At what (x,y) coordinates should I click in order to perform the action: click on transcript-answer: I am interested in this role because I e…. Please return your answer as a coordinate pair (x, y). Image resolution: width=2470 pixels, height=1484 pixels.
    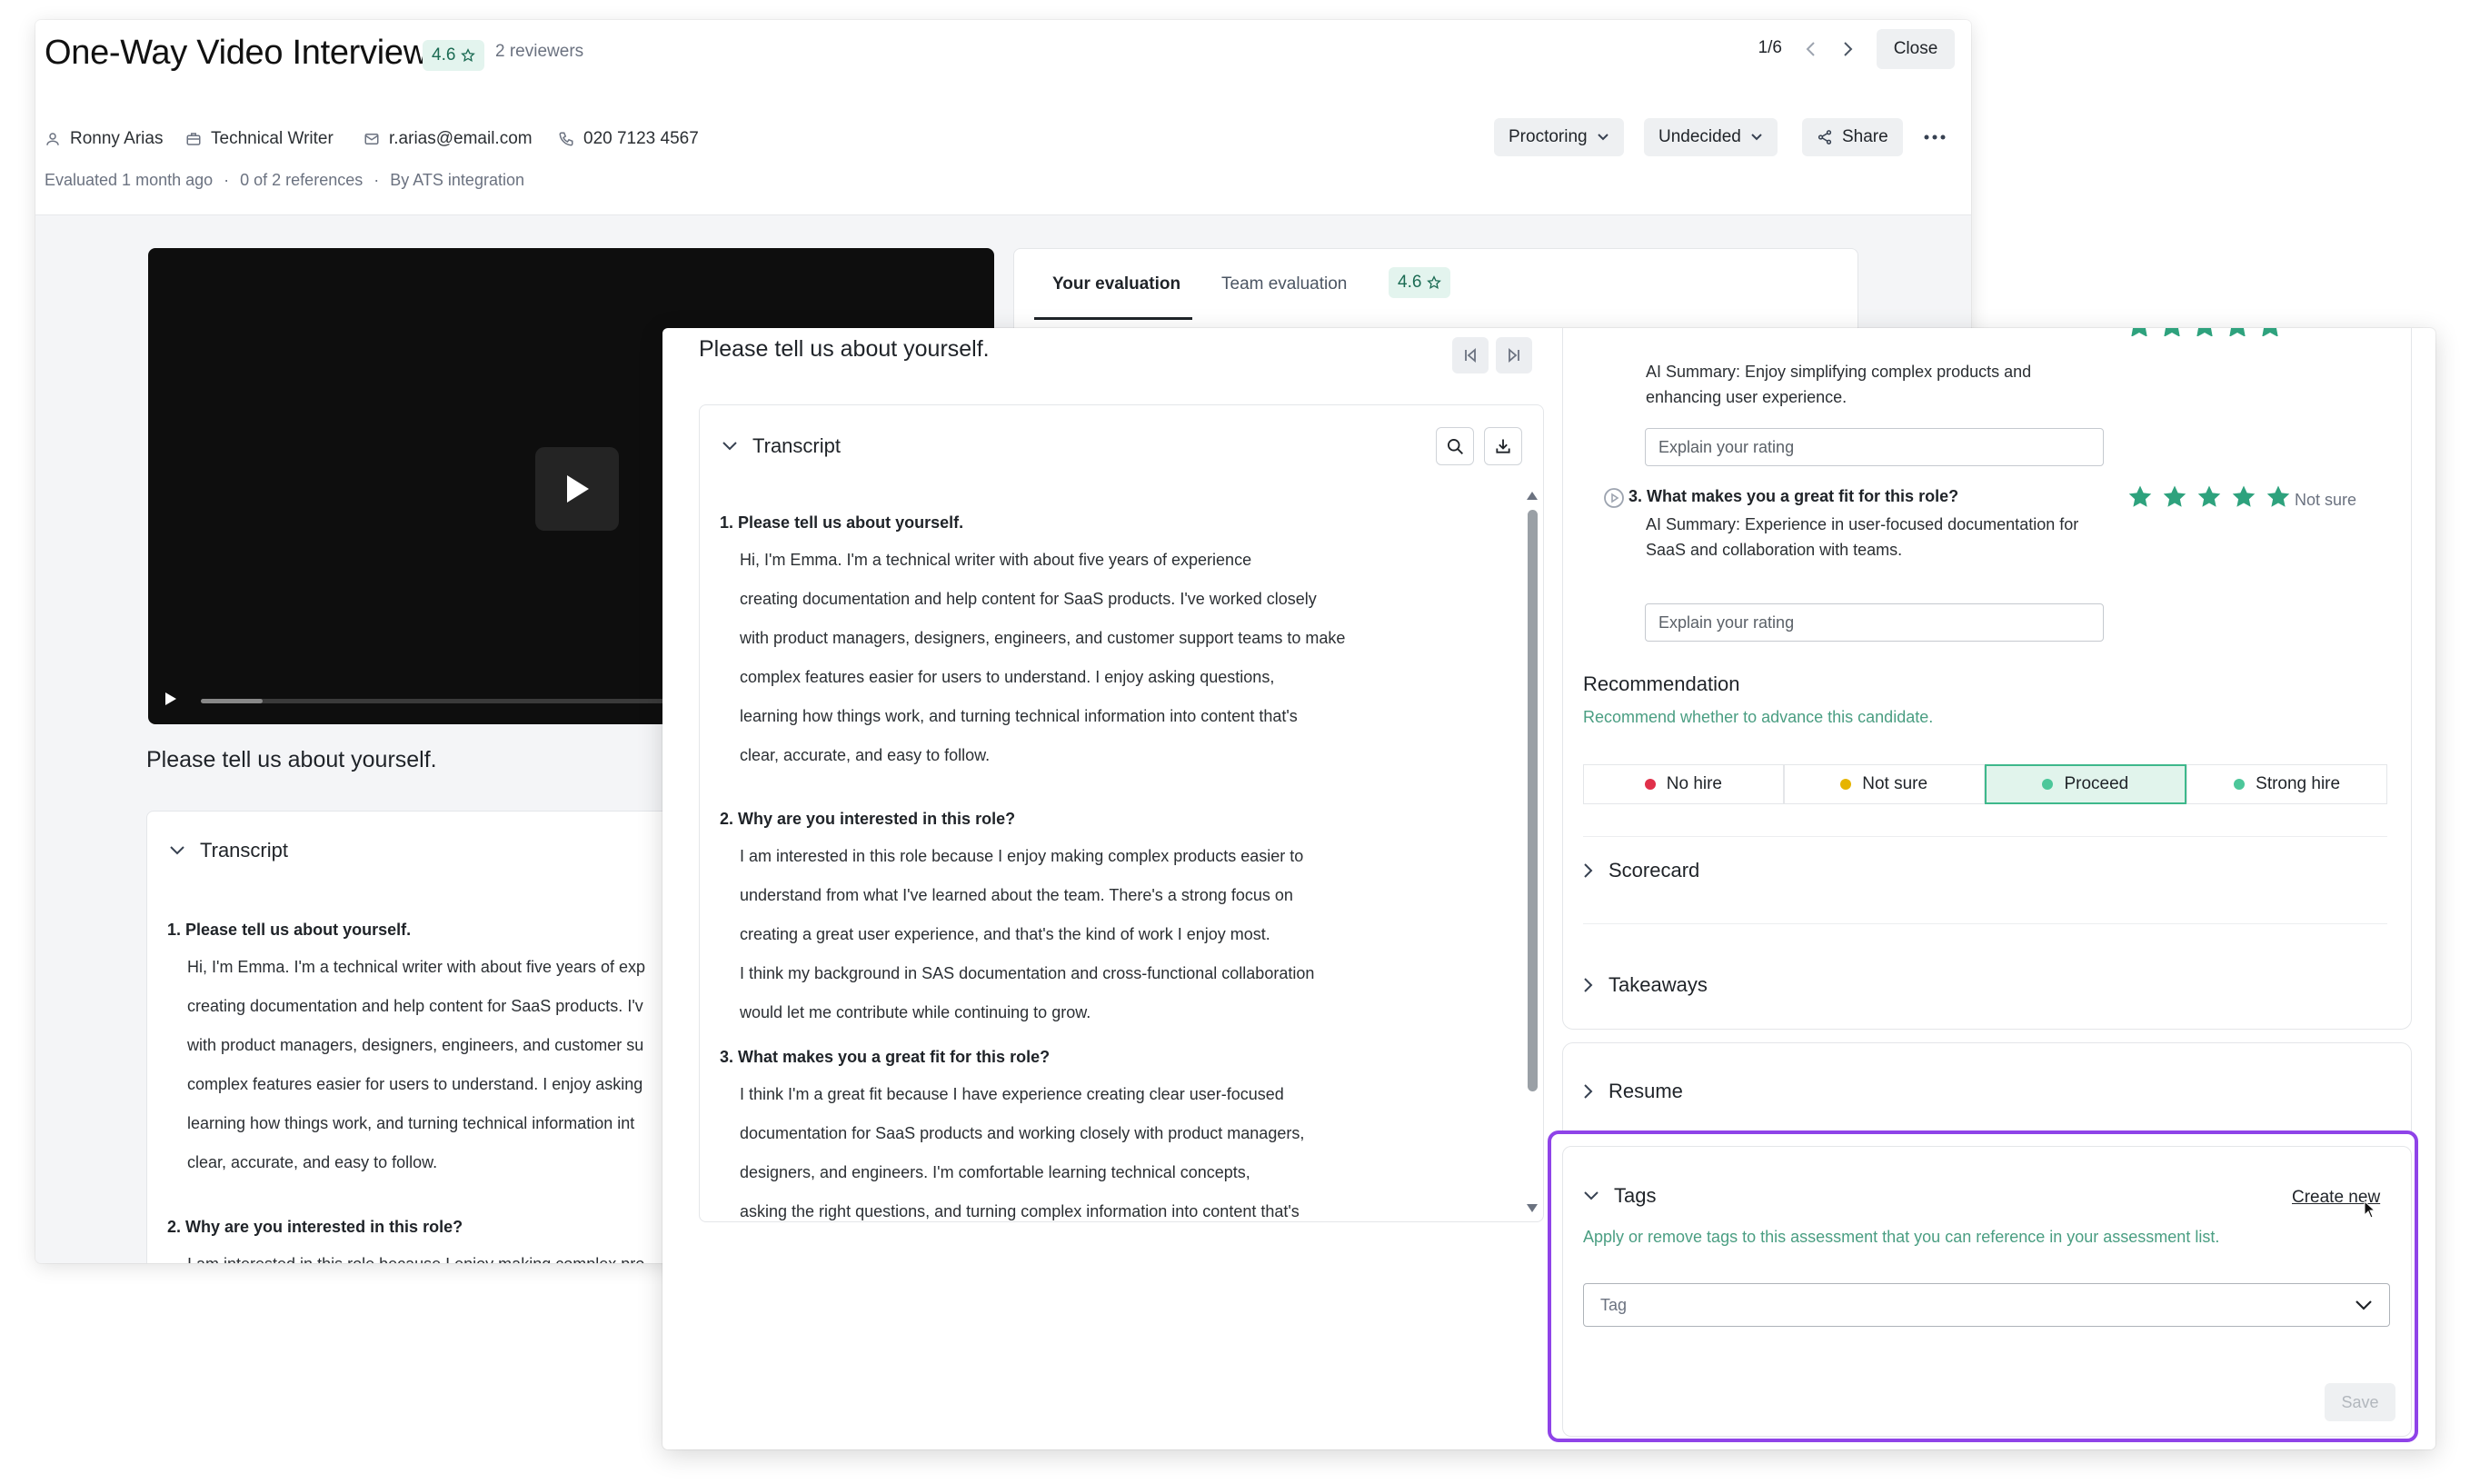
    Looking at the image, I should click on (1027, 934).